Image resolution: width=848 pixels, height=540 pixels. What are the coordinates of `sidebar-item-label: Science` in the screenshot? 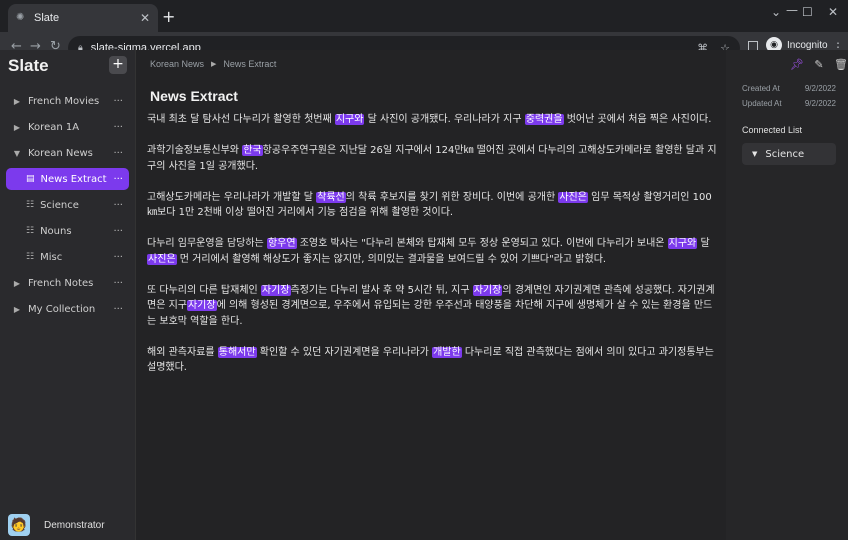 It's located at (59, 205).